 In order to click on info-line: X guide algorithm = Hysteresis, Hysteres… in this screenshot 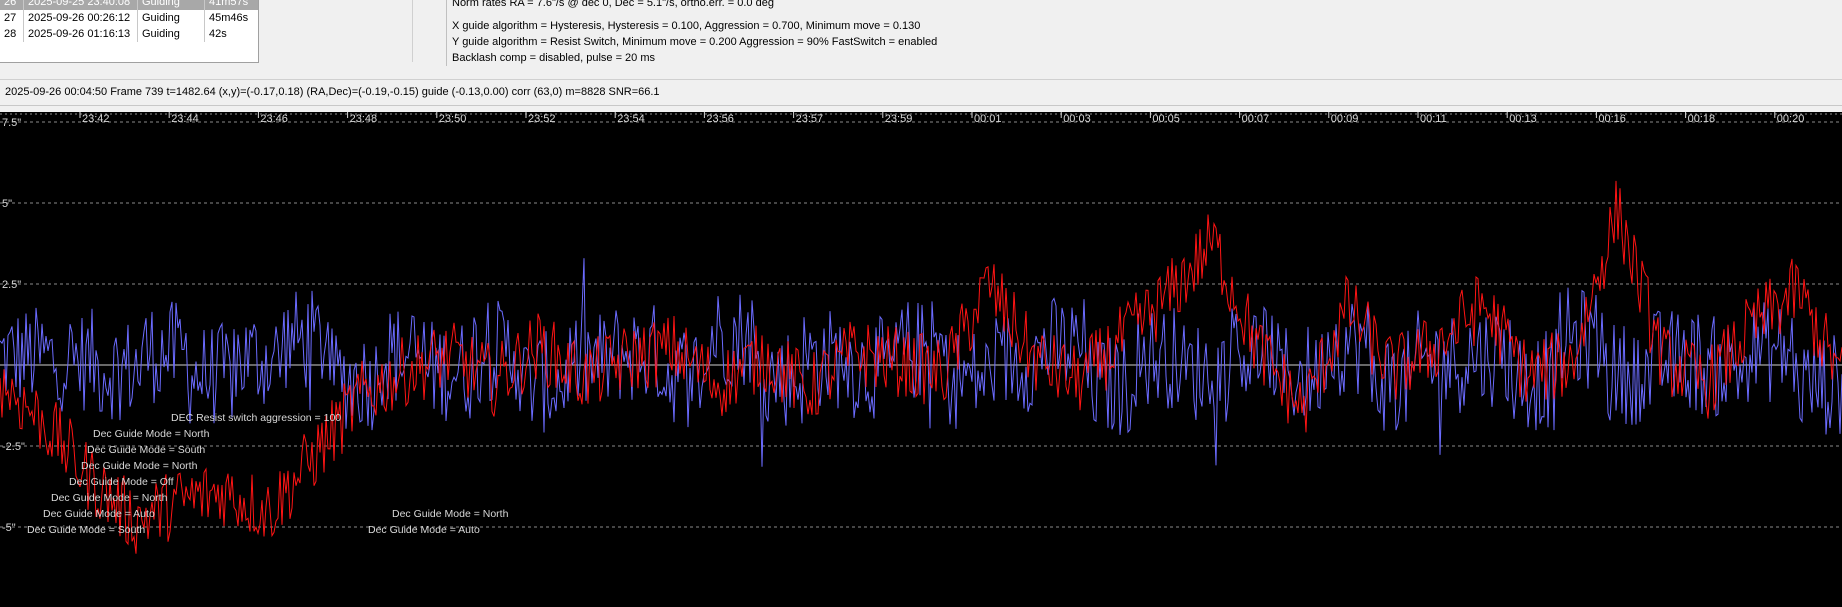, I will do `click(686, 26)`.